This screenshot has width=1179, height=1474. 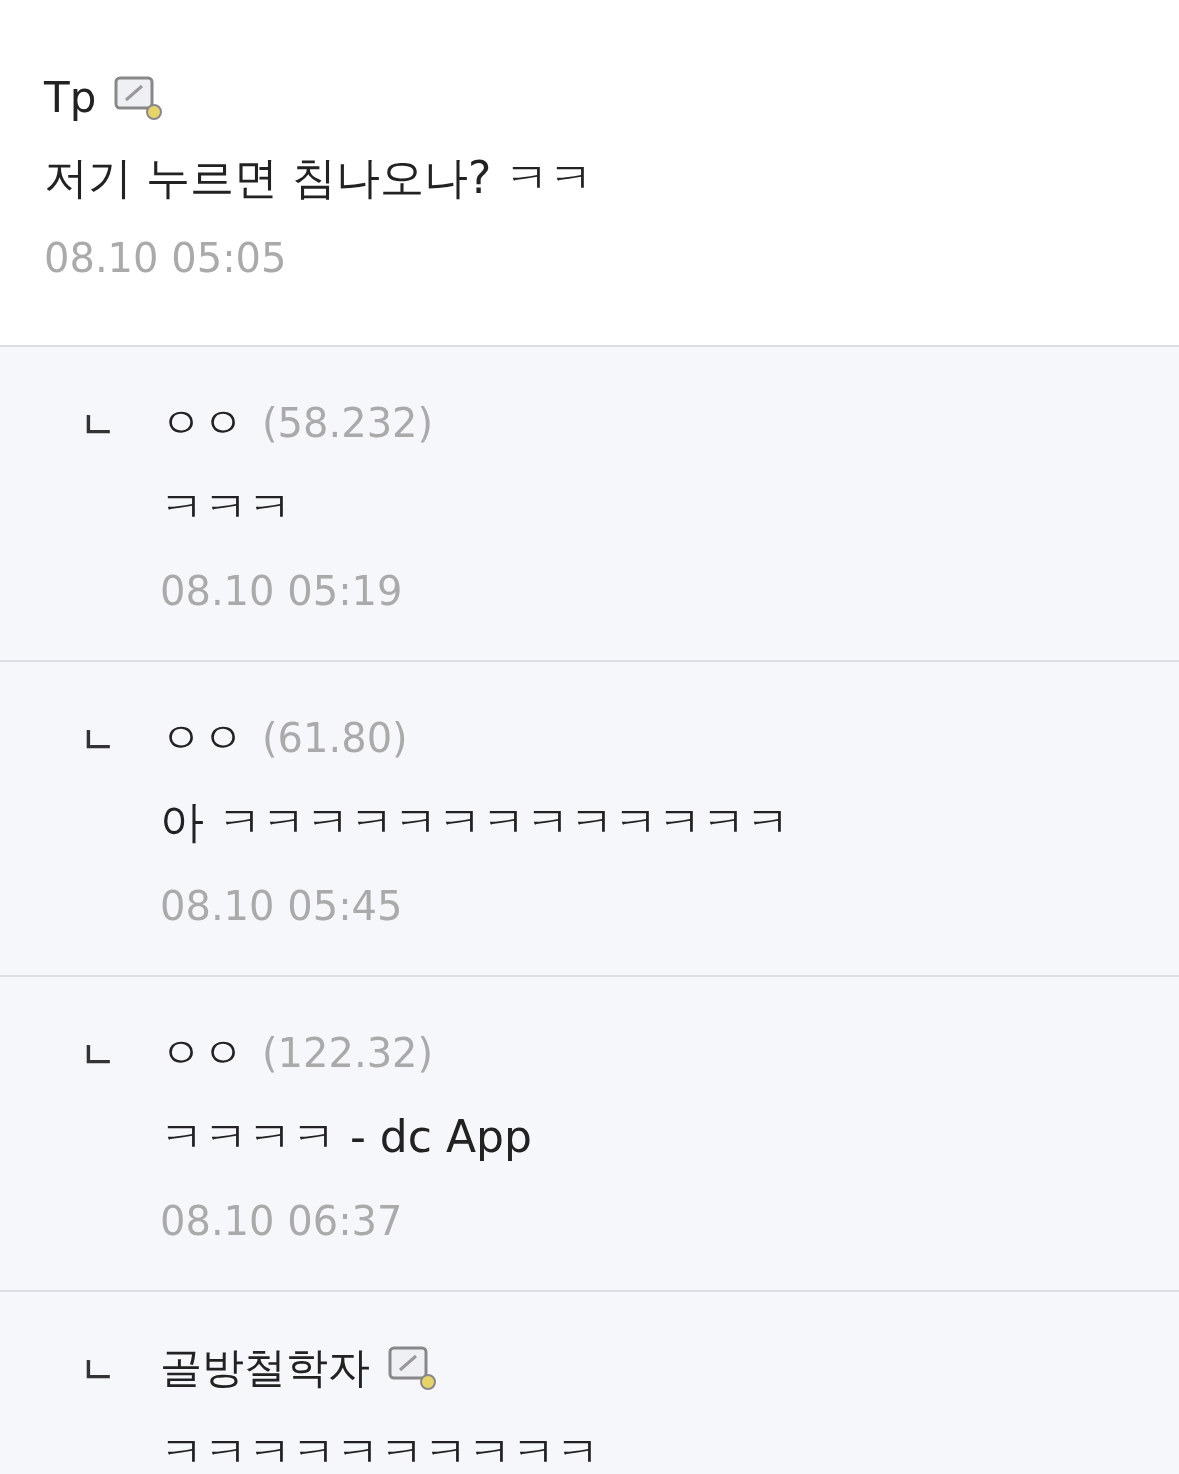 I want to click on comment-date: 08.10 06:37, so click(x=282, y=1221).